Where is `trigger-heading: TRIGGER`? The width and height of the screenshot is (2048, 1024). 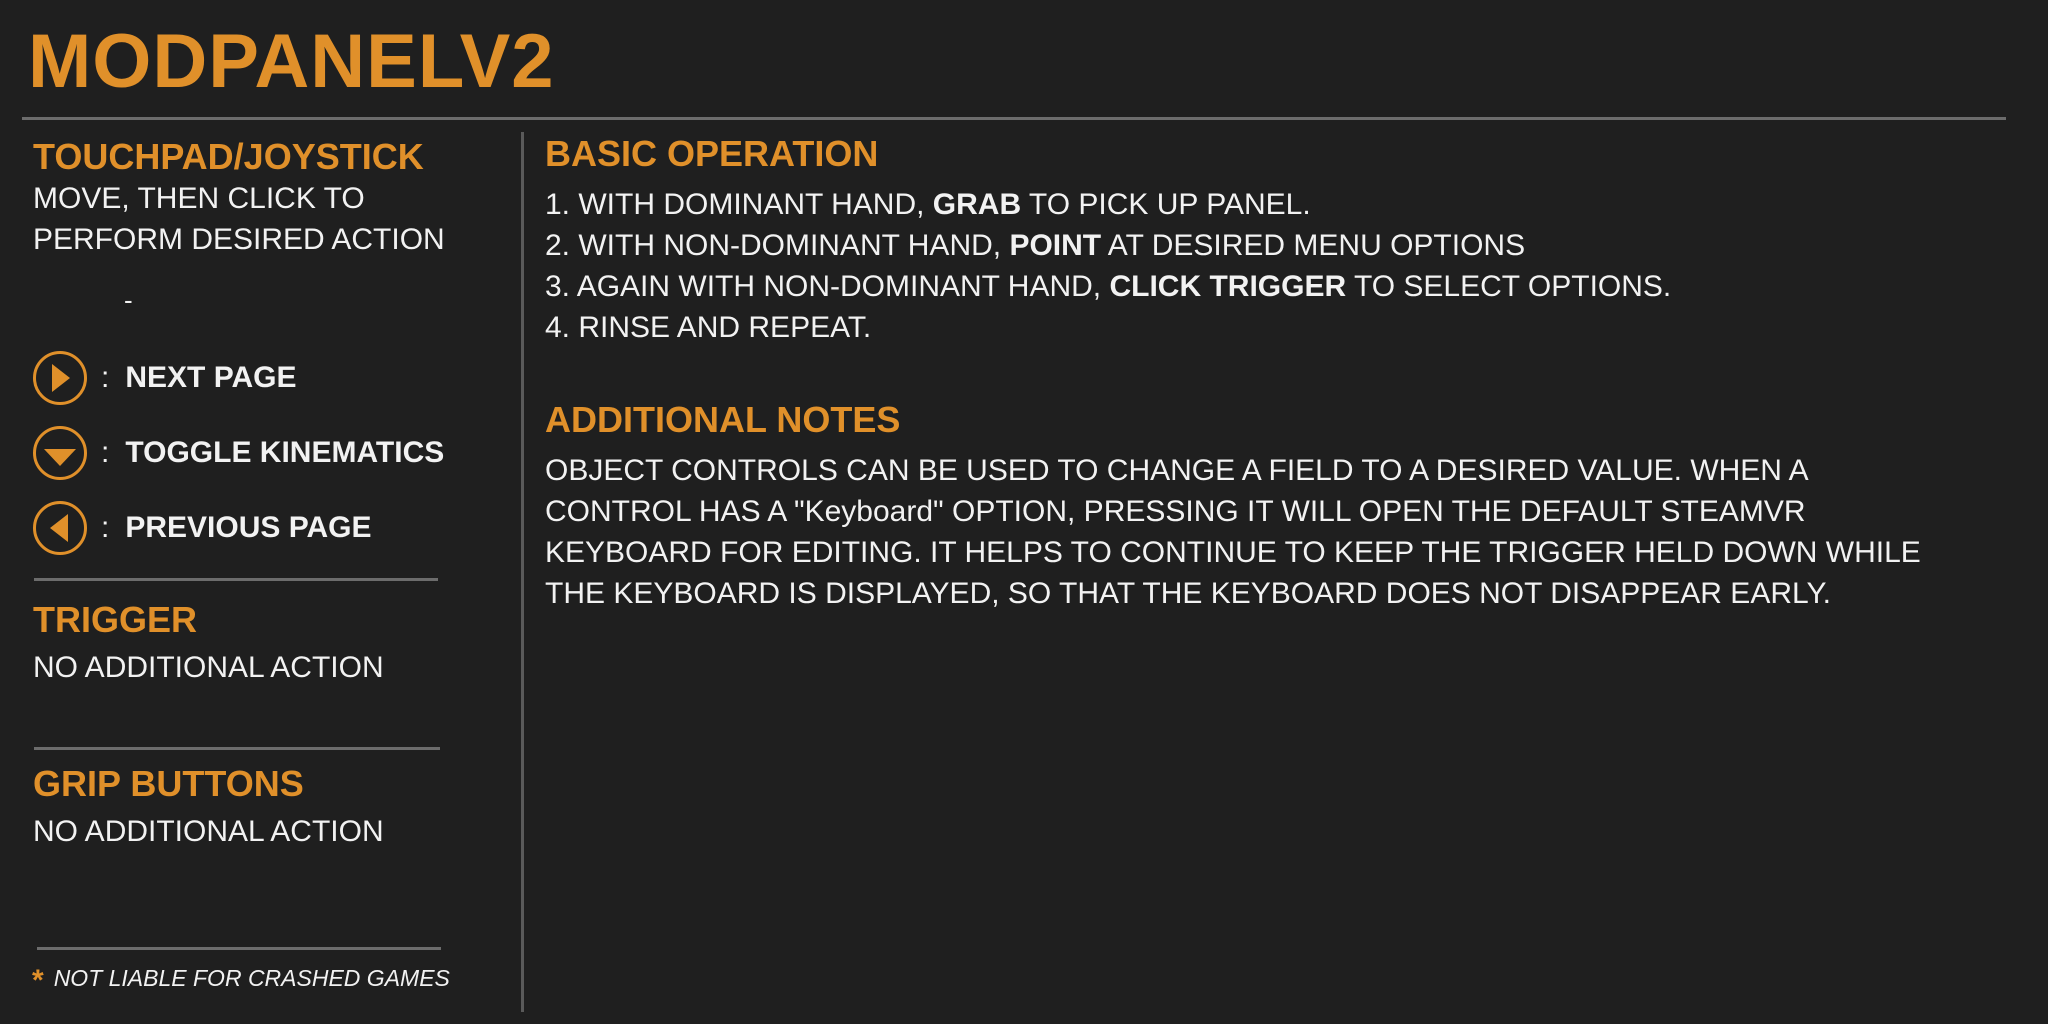
trigger-heading: TRIGGER is located at coordinates (115, 619).